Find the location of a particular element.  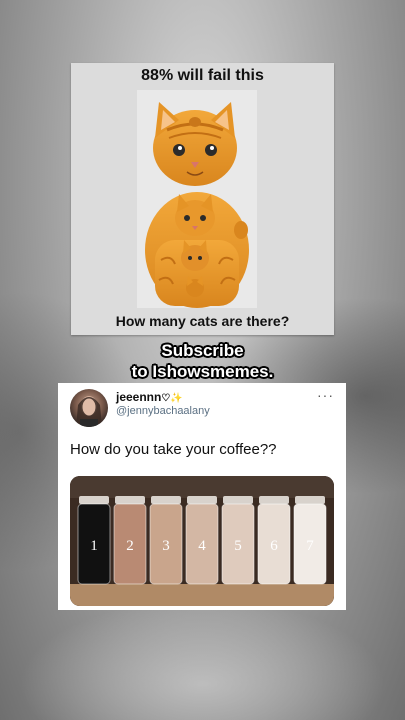

coffee-jar-3: 3 is located at coordinates (166, 540).